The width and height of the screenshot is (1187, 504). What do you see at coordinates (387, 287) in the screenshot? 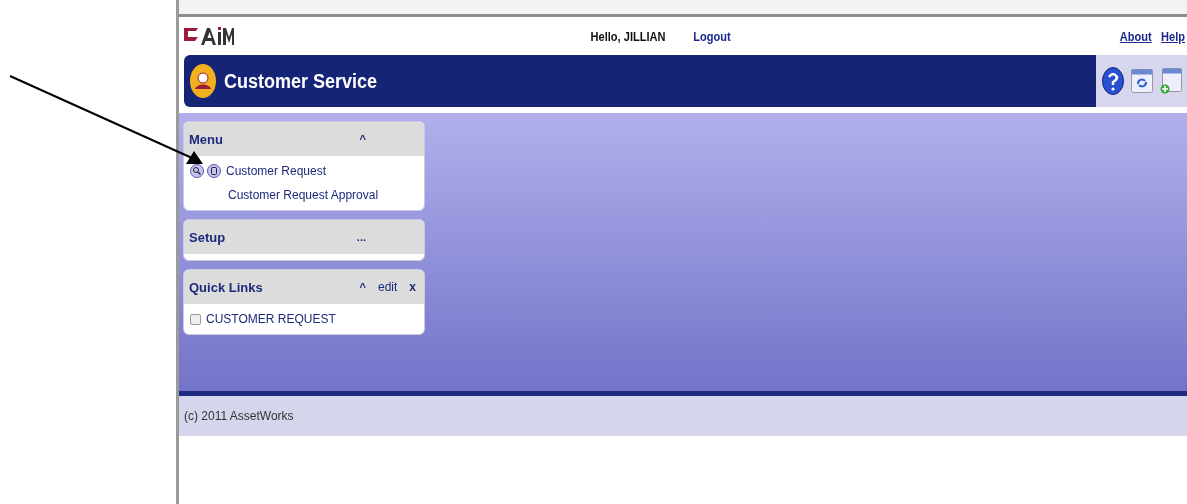
I see `edit-button: edit` at bounding box center [387, 287].